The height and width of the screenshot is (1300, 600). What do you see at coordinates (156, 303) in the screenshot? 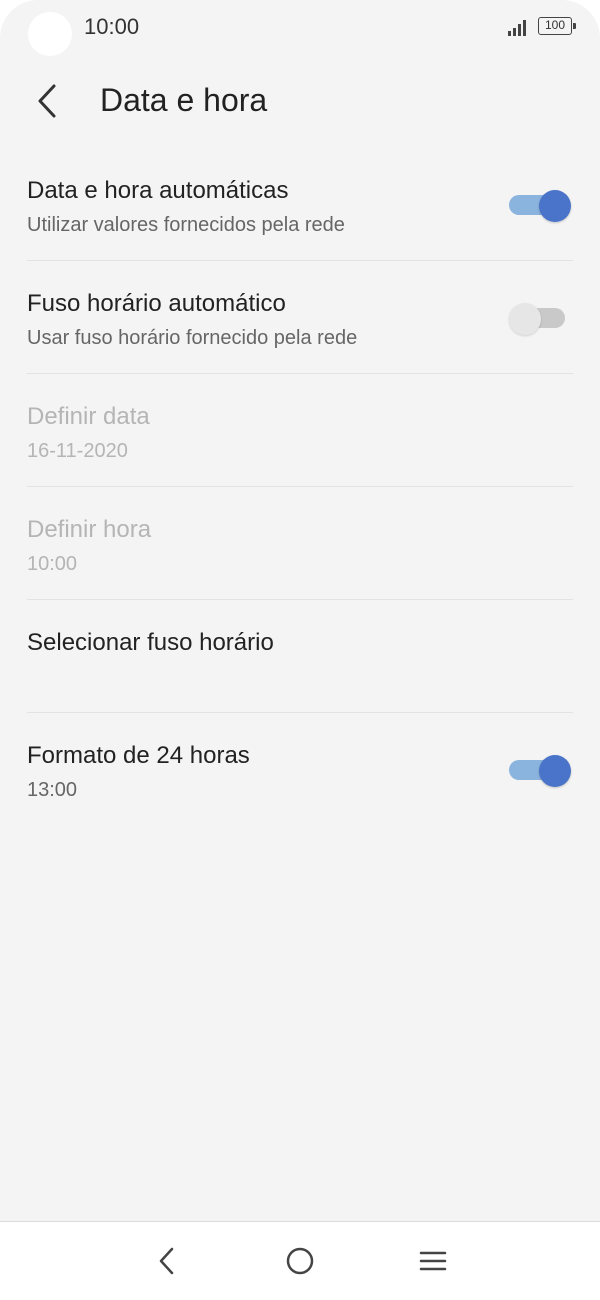
I see `setting-title: Fuso horário automático` at bounding box center [156, 303].